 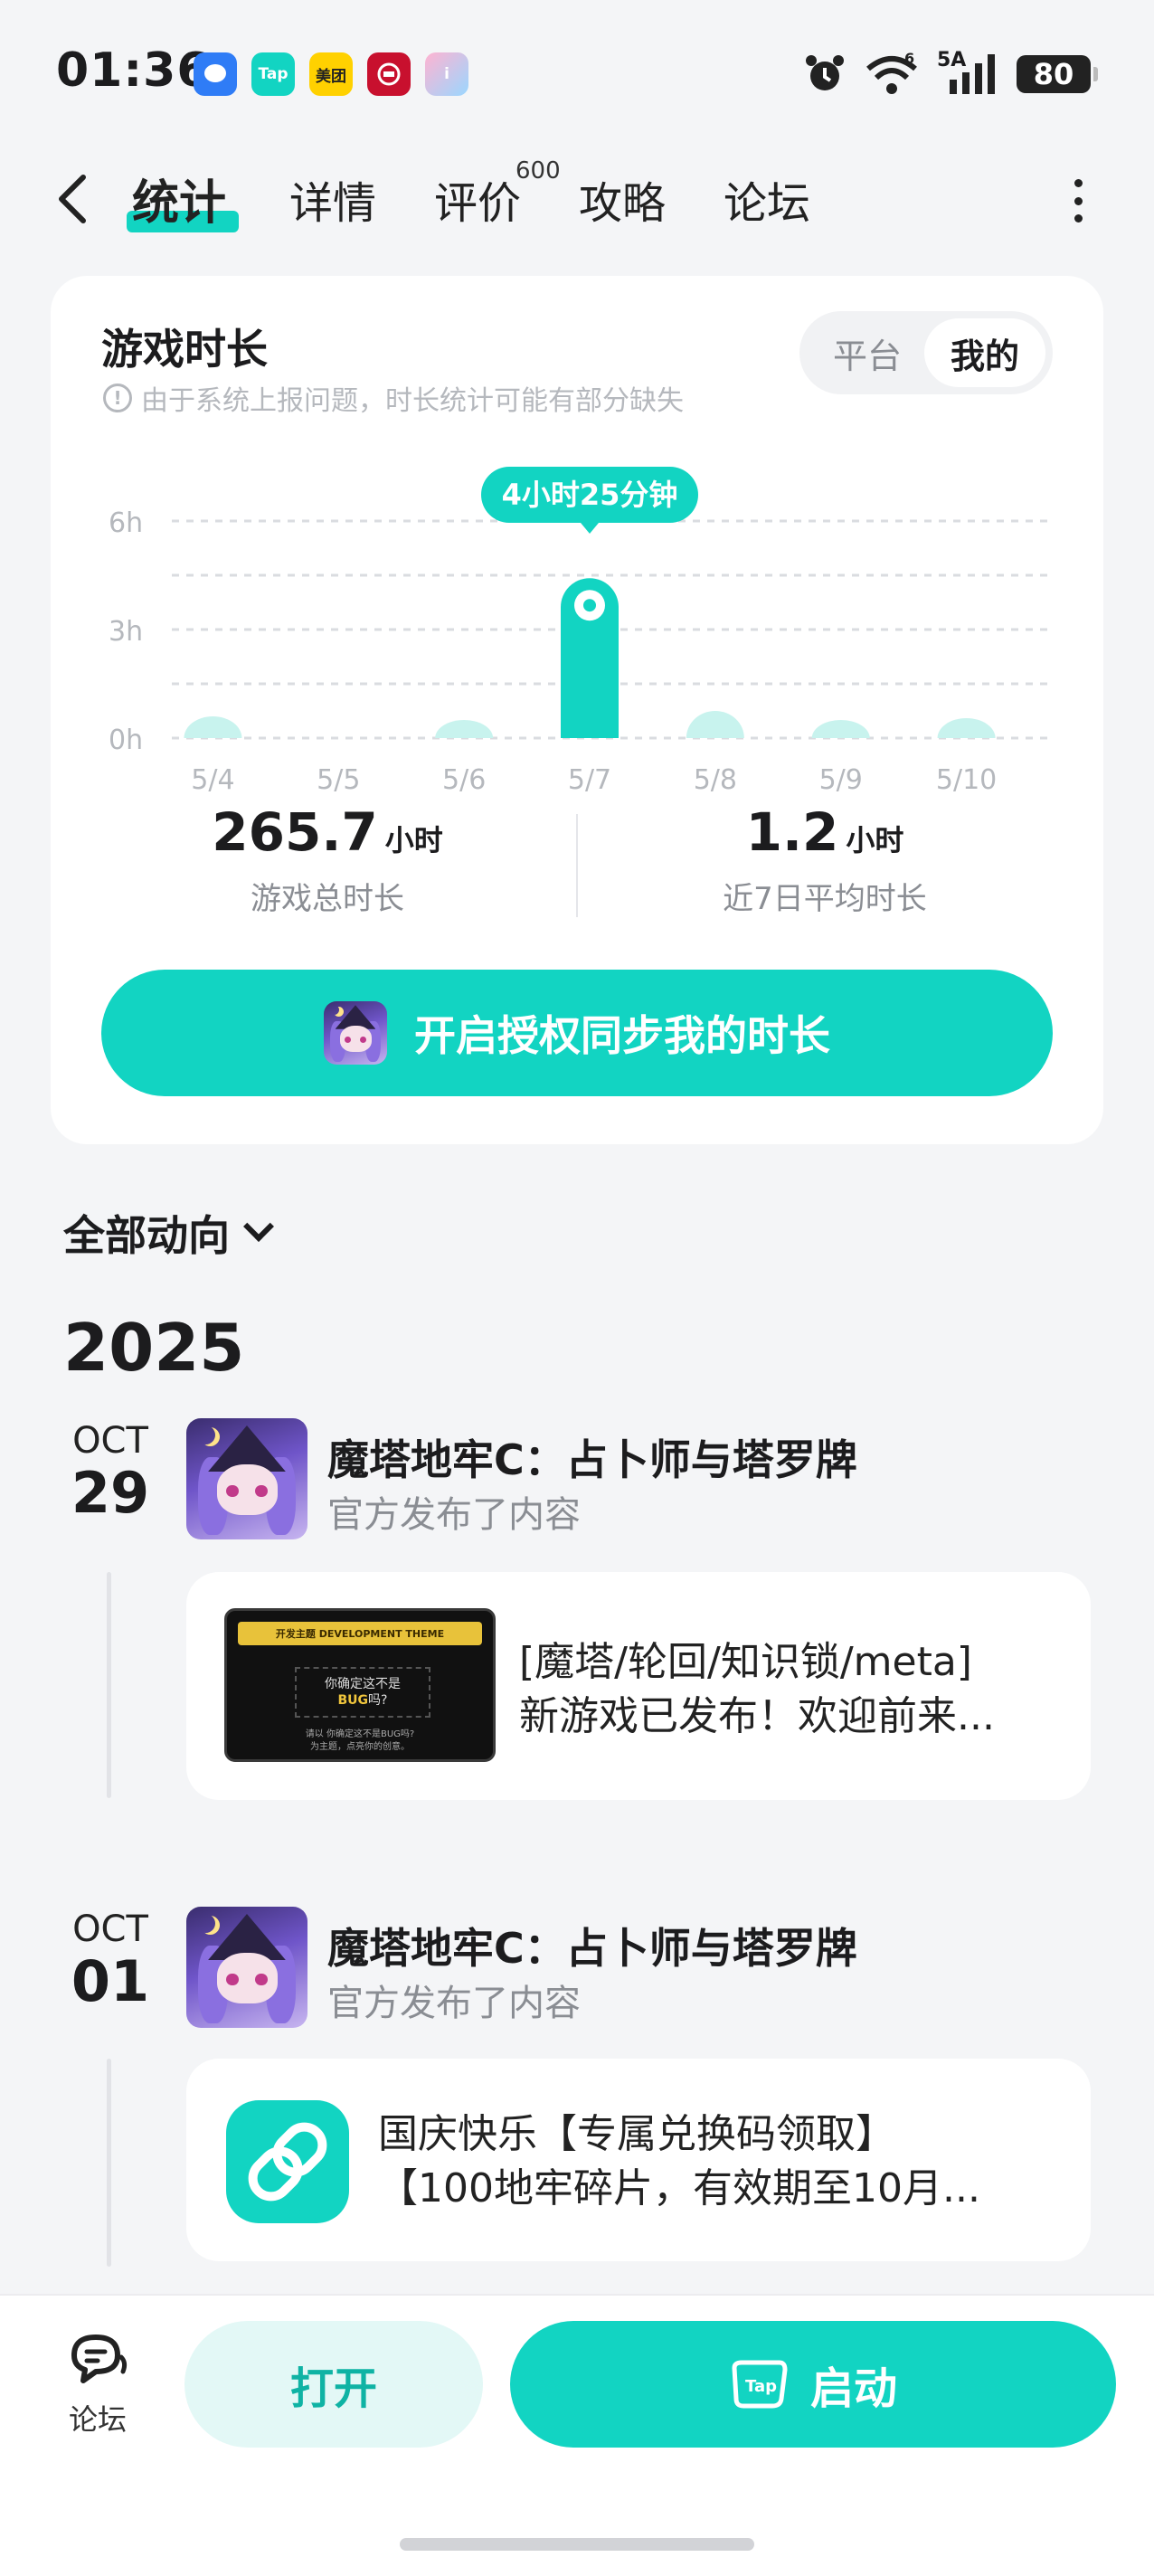 I want to click on start-button: Tap 启动, so click(x=813, y=2384).